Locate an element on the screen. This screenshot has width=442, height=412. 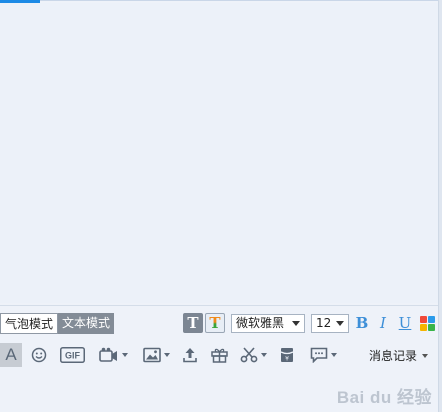
font-family-select: 微软雅黑 is located at coordinates (268, 323).